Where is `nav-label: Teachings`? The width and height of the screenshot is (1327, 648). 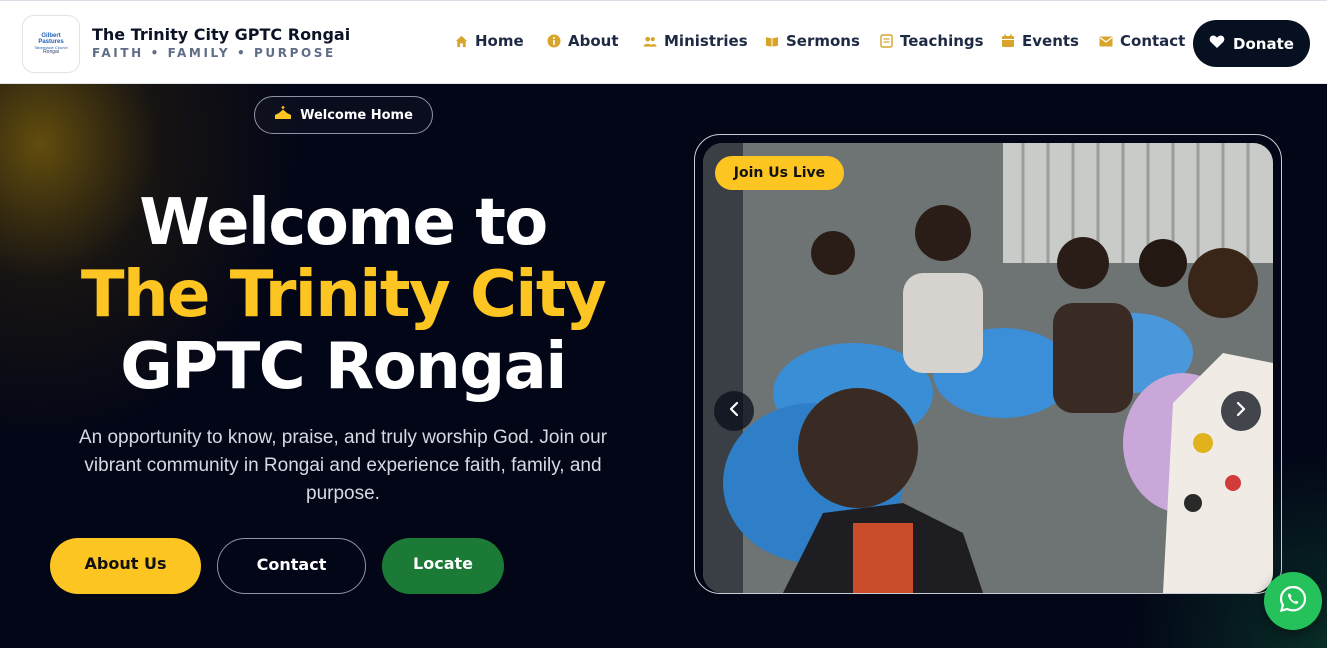 nav-label: Teachings is located at coordinates (942, 41).